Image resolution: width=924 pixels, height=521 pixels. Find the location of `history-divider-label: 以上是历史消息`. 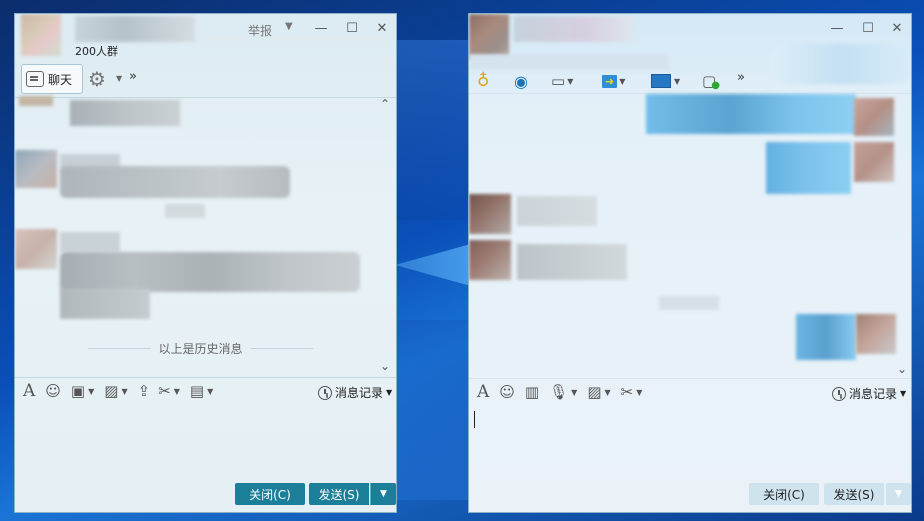

history-divider-label: 以上是历史消息 is located at coordinates (200, 349).